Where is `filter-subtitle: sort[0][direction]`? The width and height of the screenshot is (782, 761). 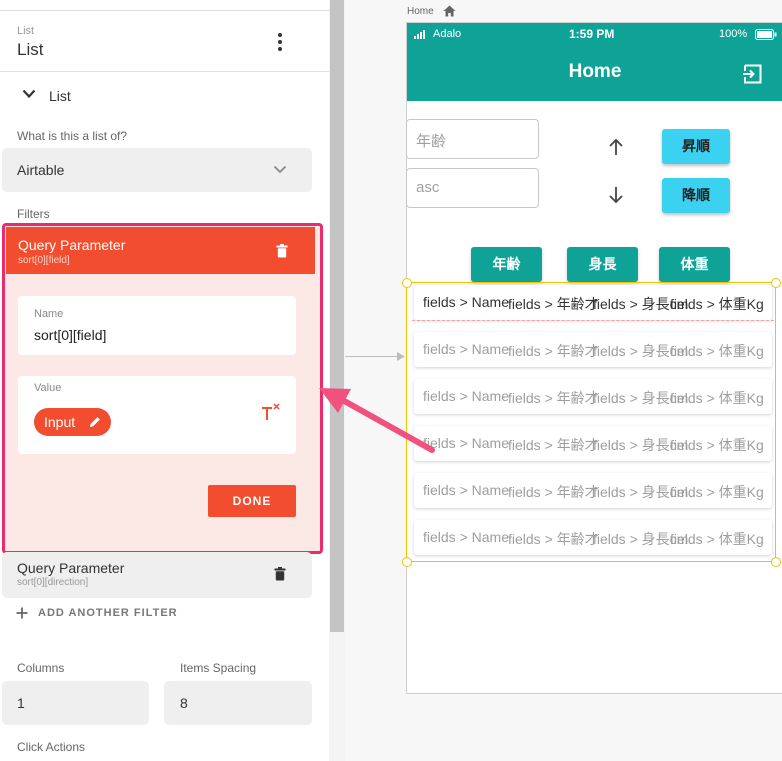 filter-subtitle: sort[0][direction] is located at coordinates (53, 582).